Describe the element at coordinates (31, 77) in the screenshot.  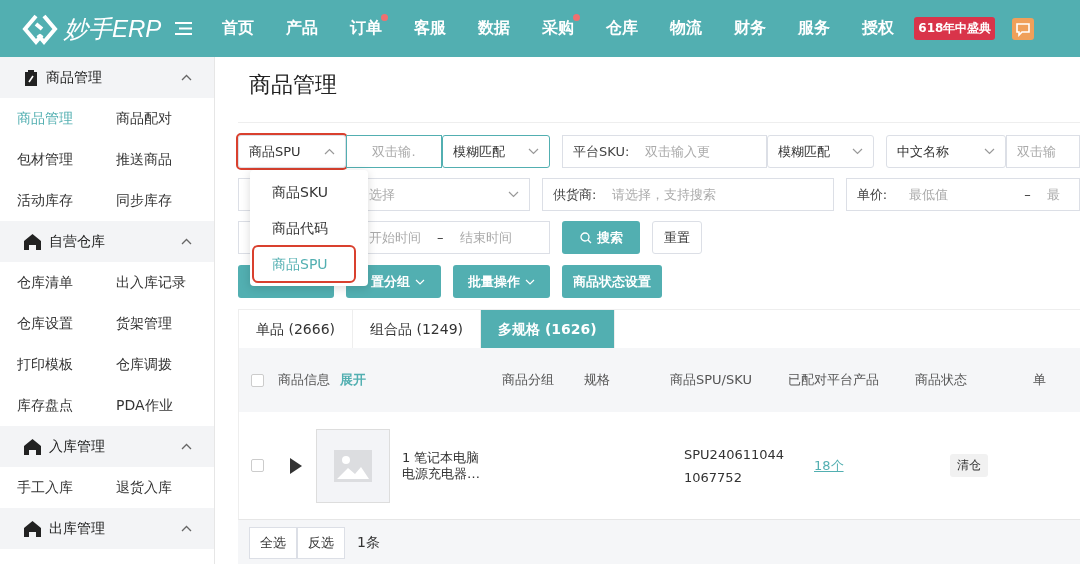
I see `clipboard-icon` at that location.